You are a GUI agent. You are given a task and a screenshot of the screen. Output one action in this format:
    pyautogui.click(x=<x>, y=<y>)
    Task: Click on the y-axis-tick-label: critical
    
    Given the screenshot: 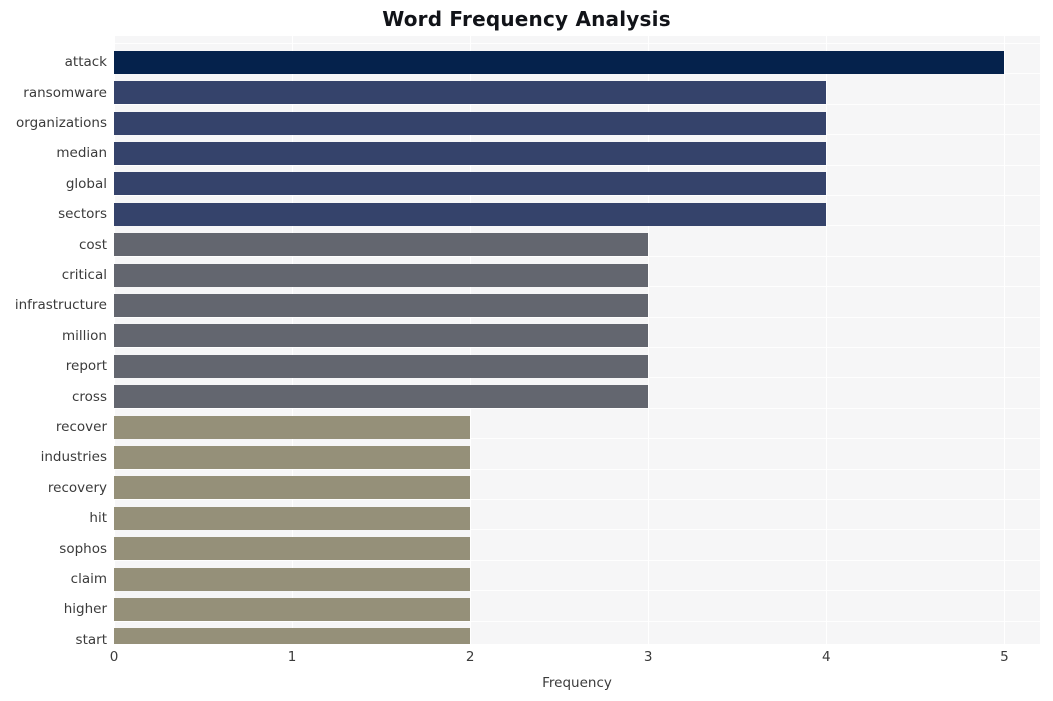 What is the action you would take?
    pyautogui.click(x=84, y=275)
    